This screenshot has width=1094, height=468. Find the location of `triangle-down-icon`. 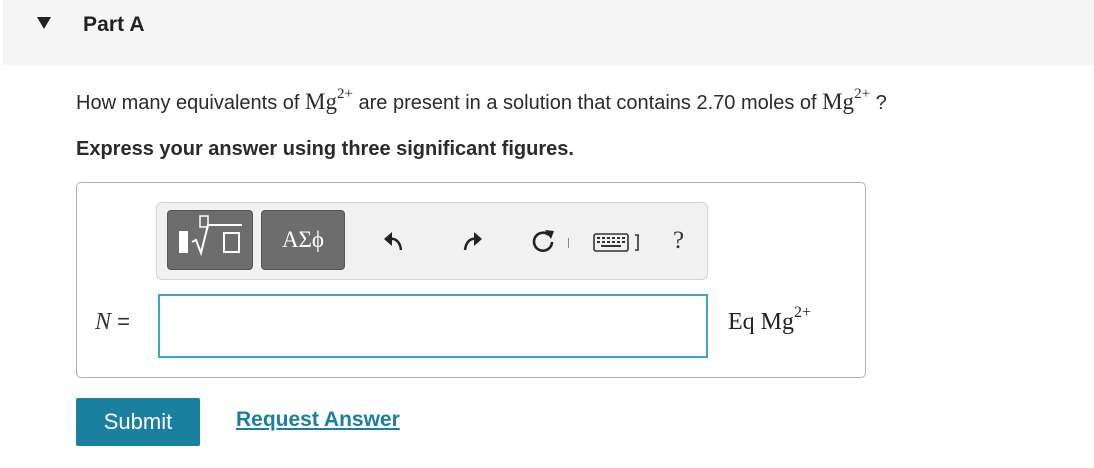

triangle-down-icon is located at coordinates (44, 23).